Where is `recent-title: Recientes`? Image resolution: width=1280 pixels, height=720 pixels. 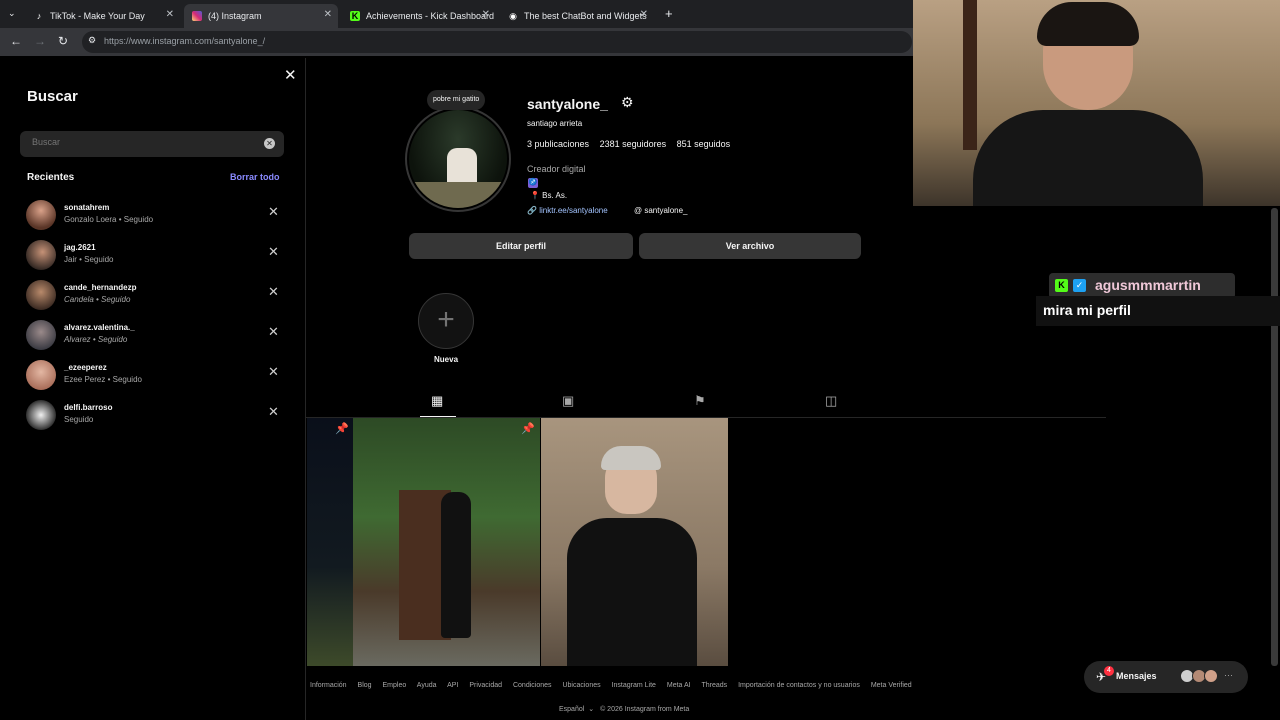
recent-title: Recientes is located at coordinates (51, 177).